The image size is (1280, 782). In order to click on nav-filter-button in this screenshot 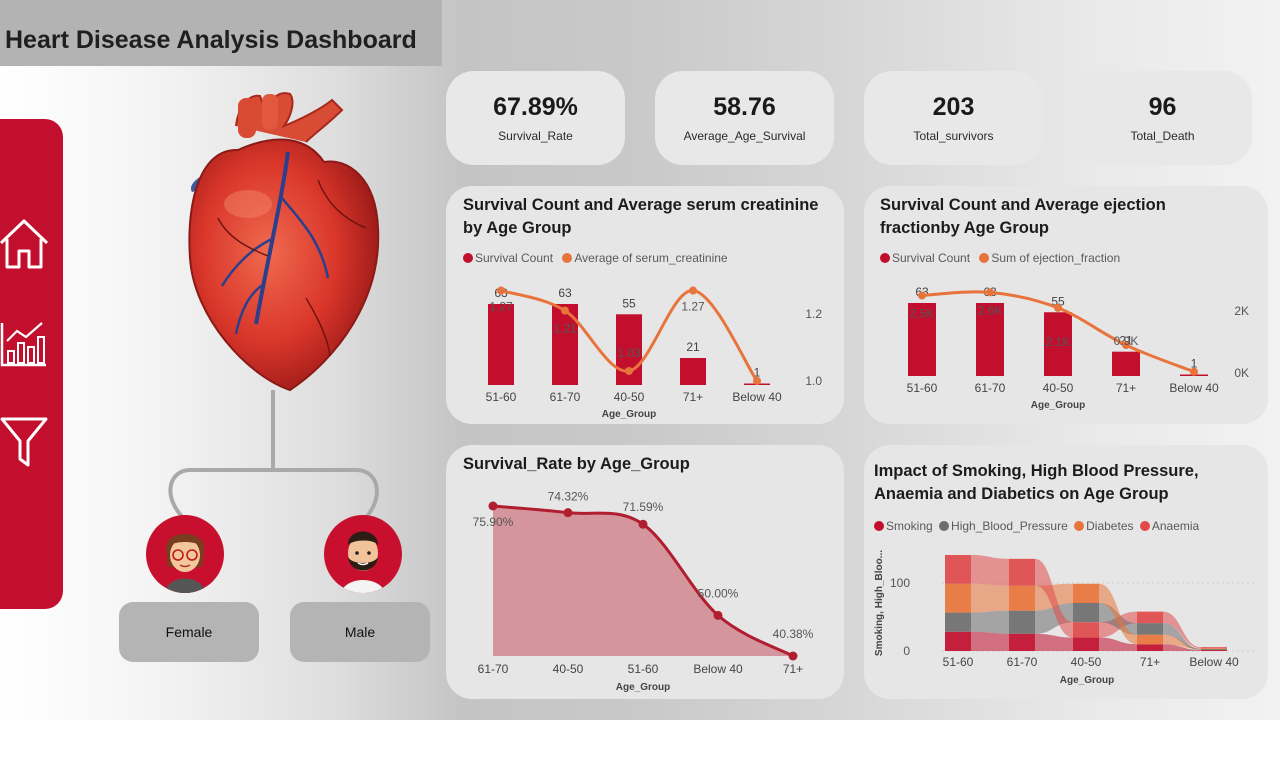, I will do `click(25, 441)`.